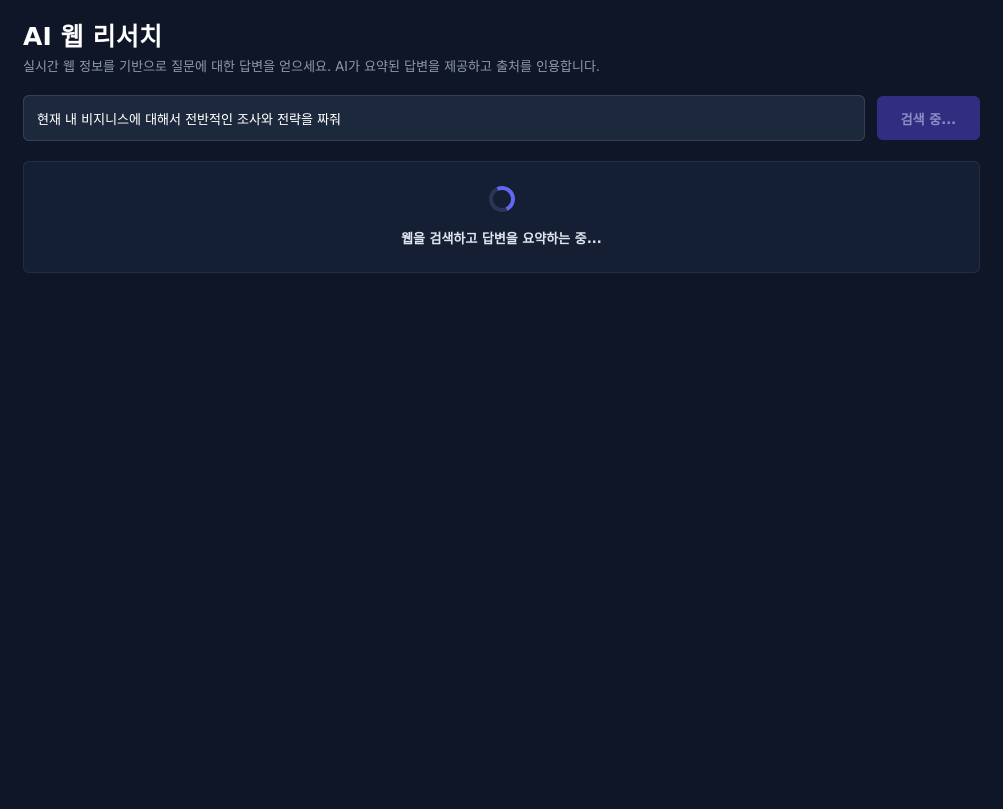  I want to click on search-input, so click(444, 118).